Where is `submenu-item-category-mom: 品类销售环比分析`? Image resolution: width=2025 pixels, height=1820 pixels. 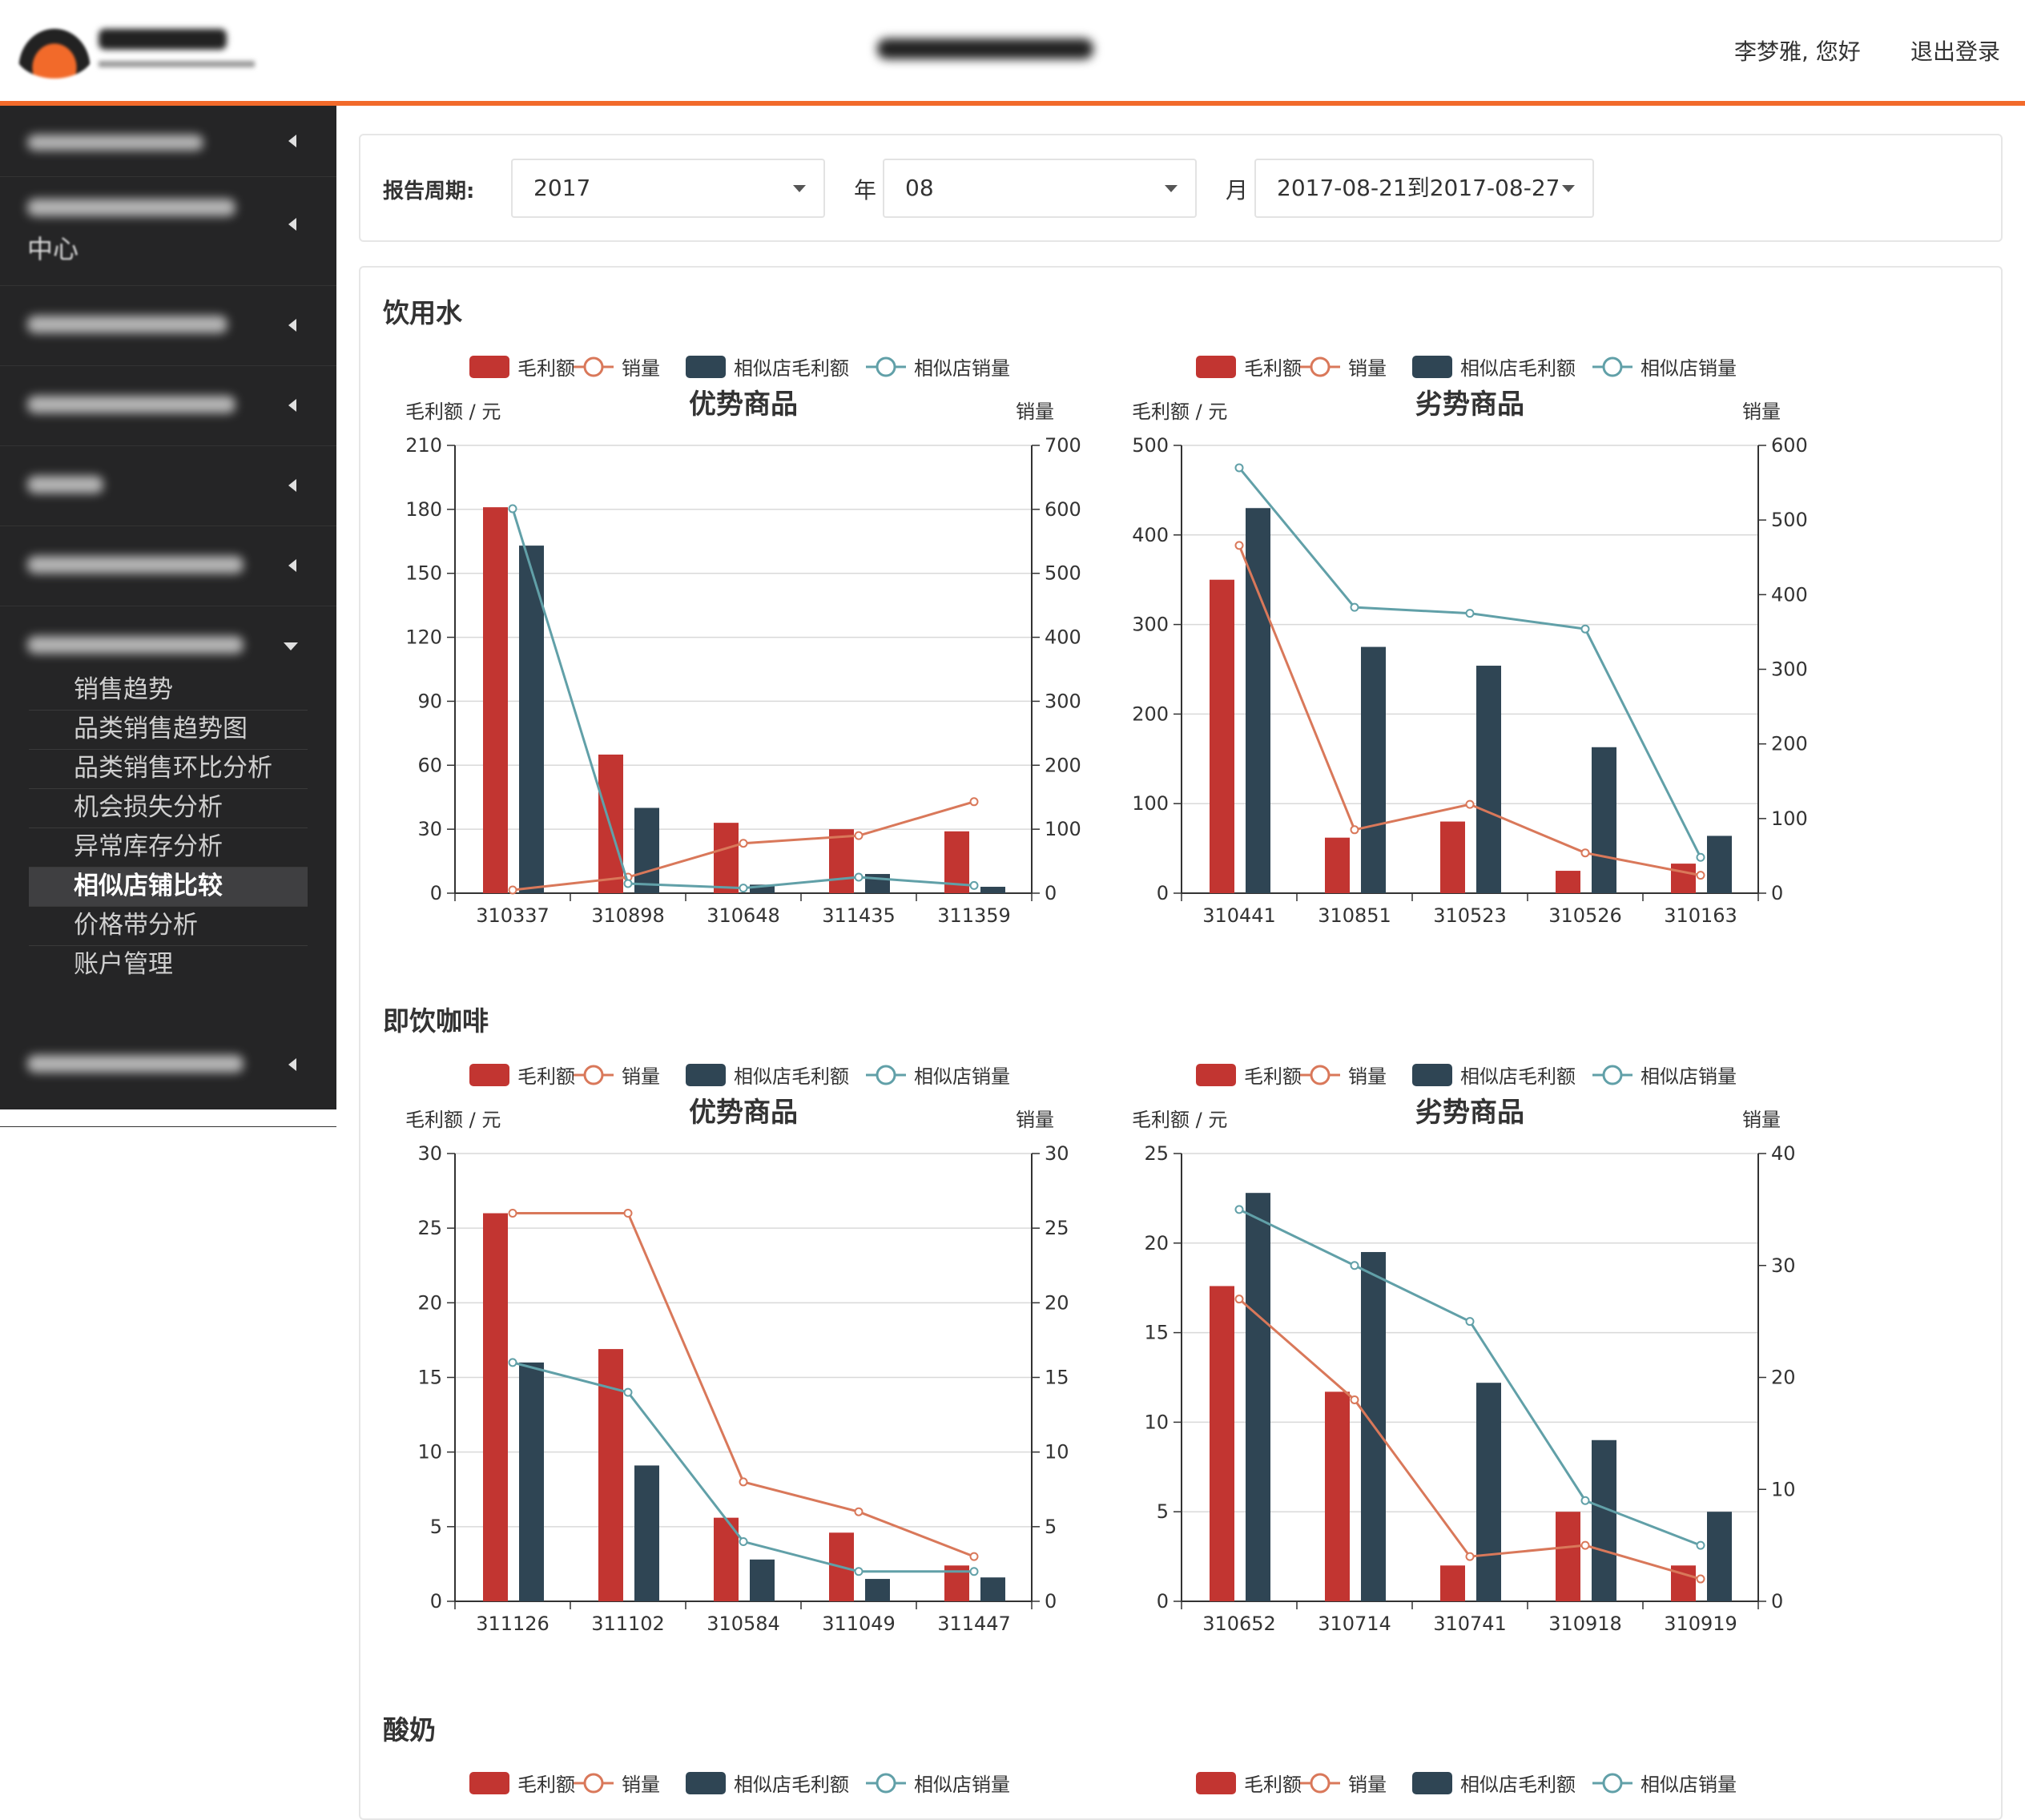 submenu-item-category-mom: 品类销售环比分析 is located at coordinates (168, 769).